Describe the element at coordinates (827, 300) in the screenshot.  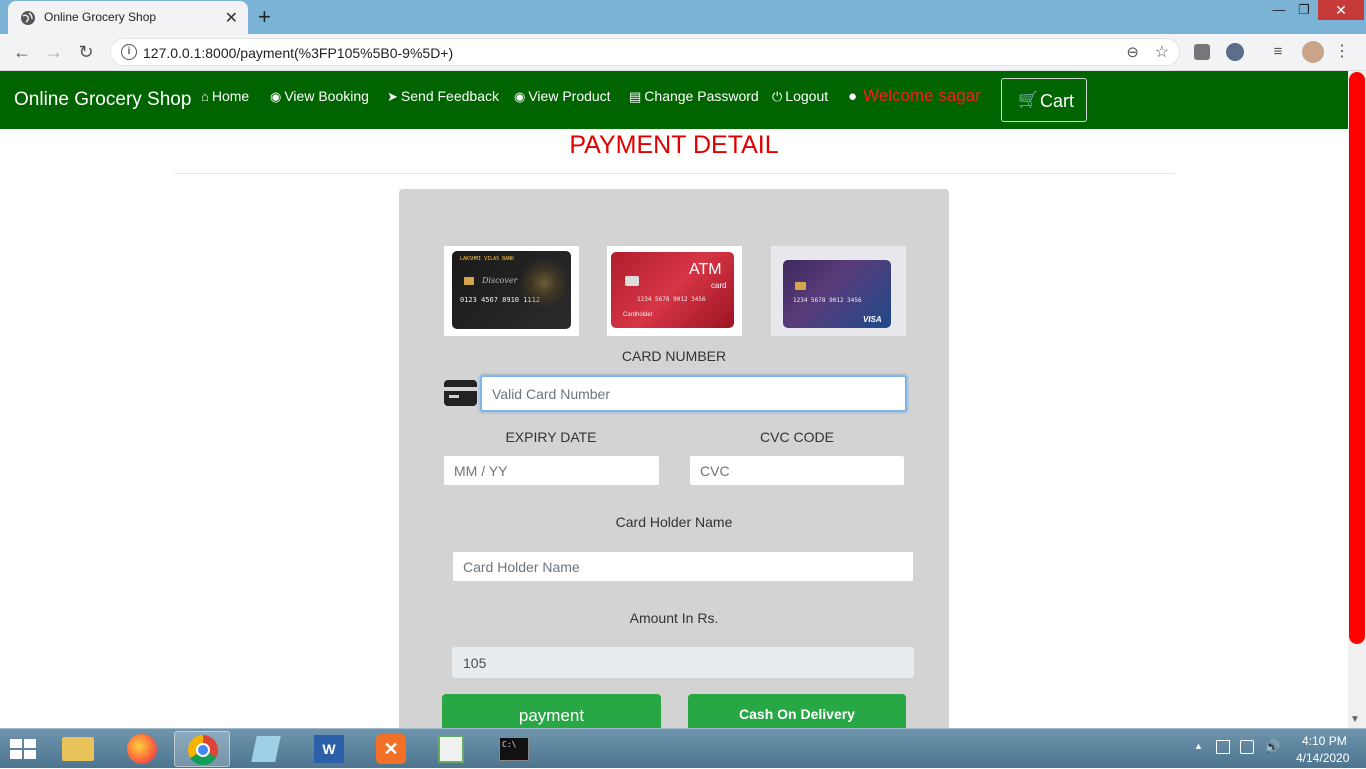
I see `card3-number: 1234 5678 9012 3456` at that location.